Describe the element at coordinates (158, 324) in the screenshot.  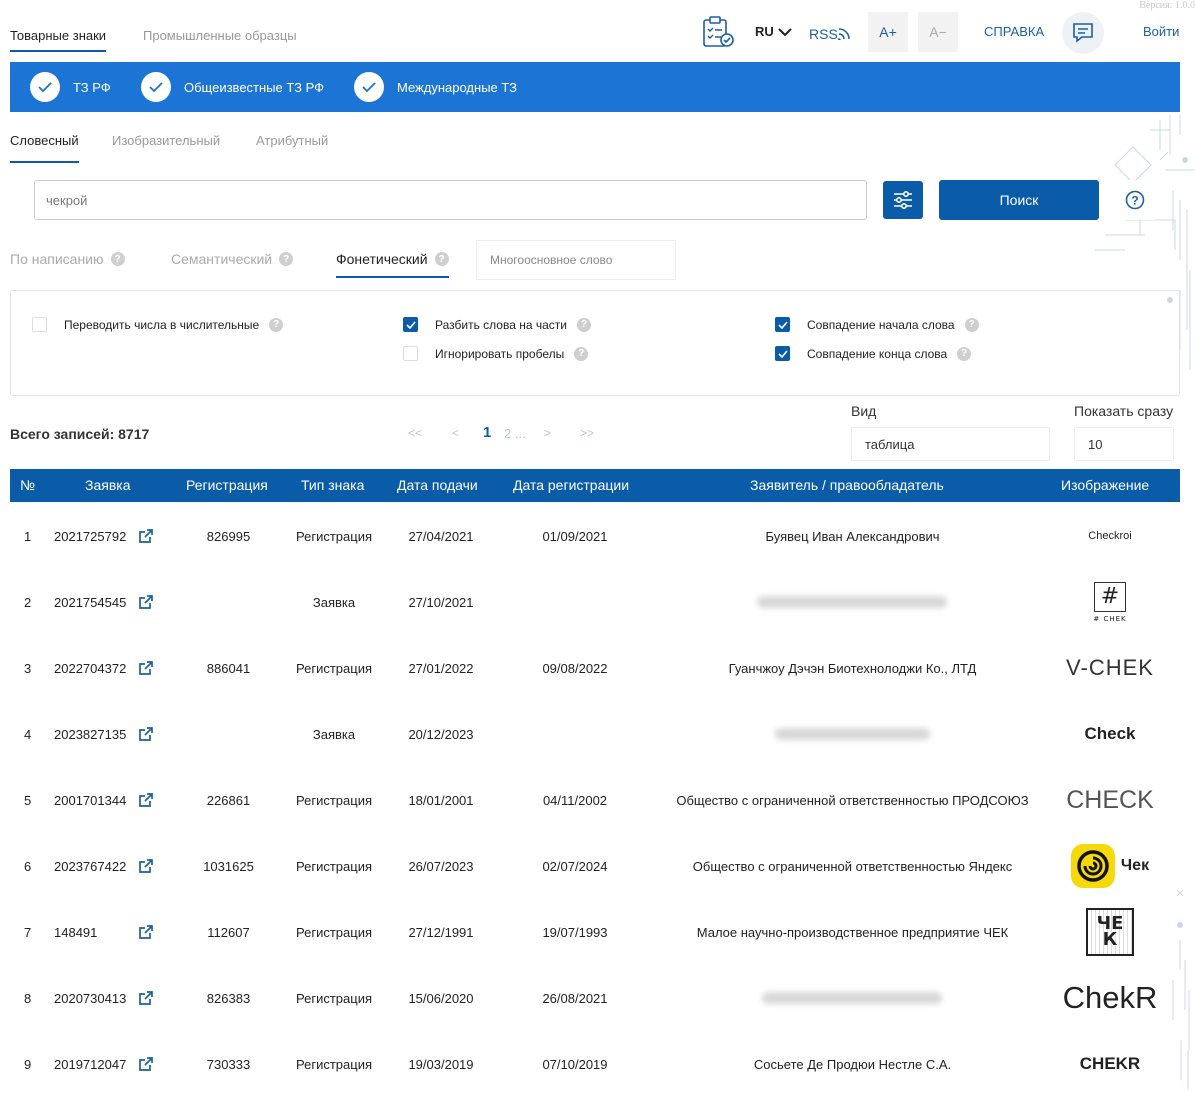
I see `option-numbers: Переводить числа в числительные ?` at that location.